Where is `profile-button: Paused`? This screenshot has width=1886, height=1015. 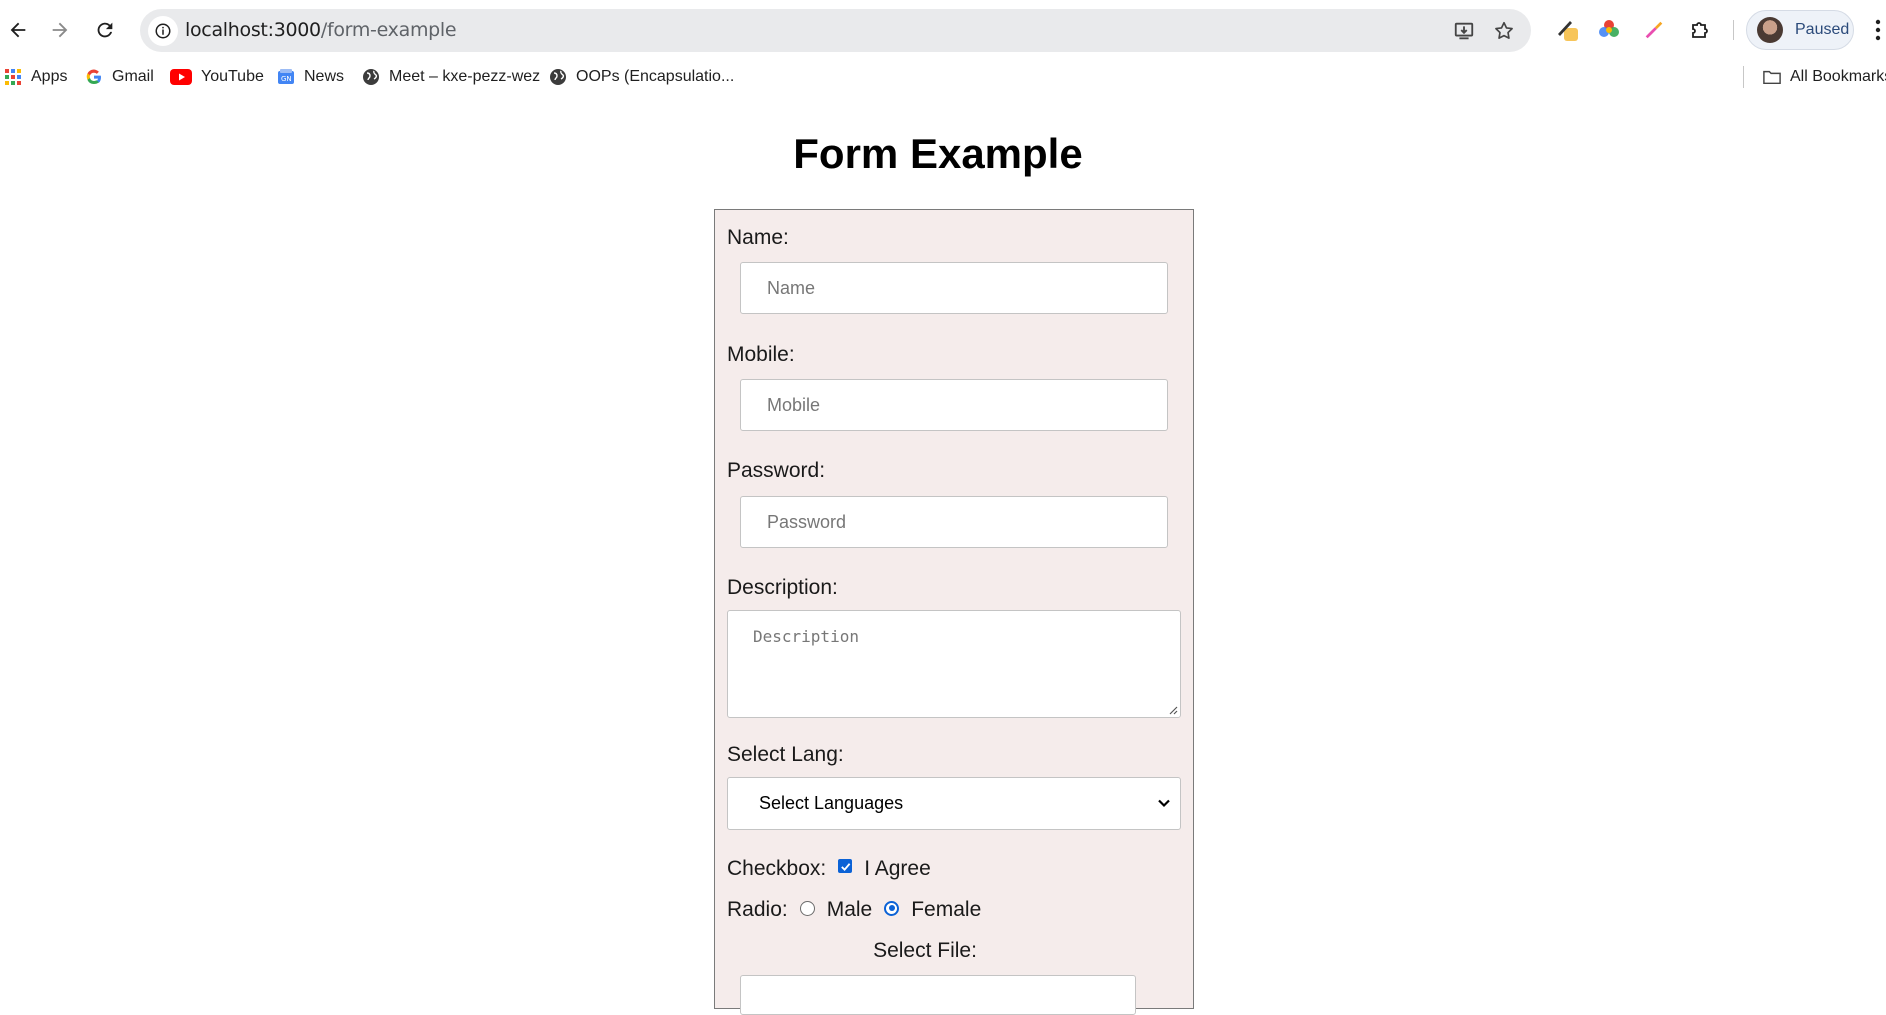
profile-button: Paused is located at coordinates (1800, 30).